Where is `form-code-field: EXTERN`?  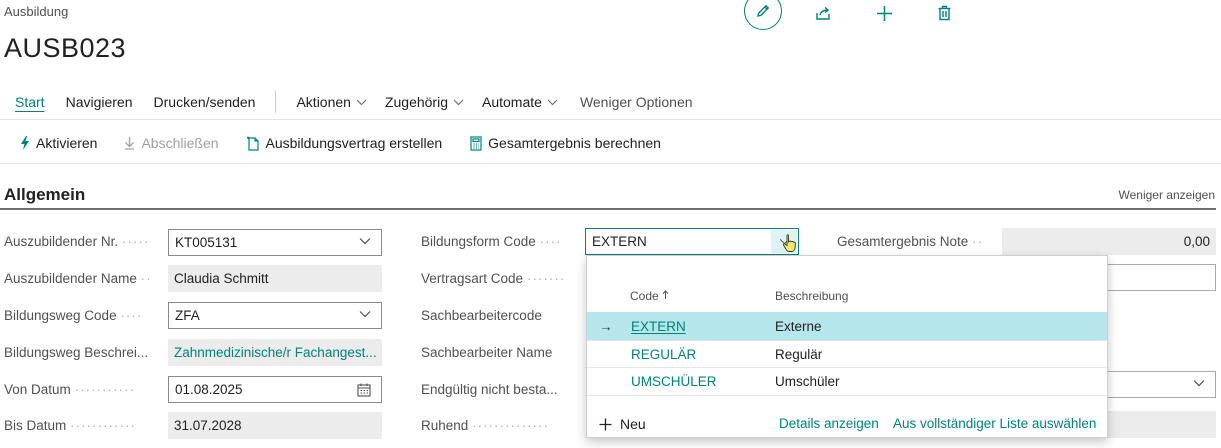
form-code-field: EXTERN is located at coordinates (692, 241).